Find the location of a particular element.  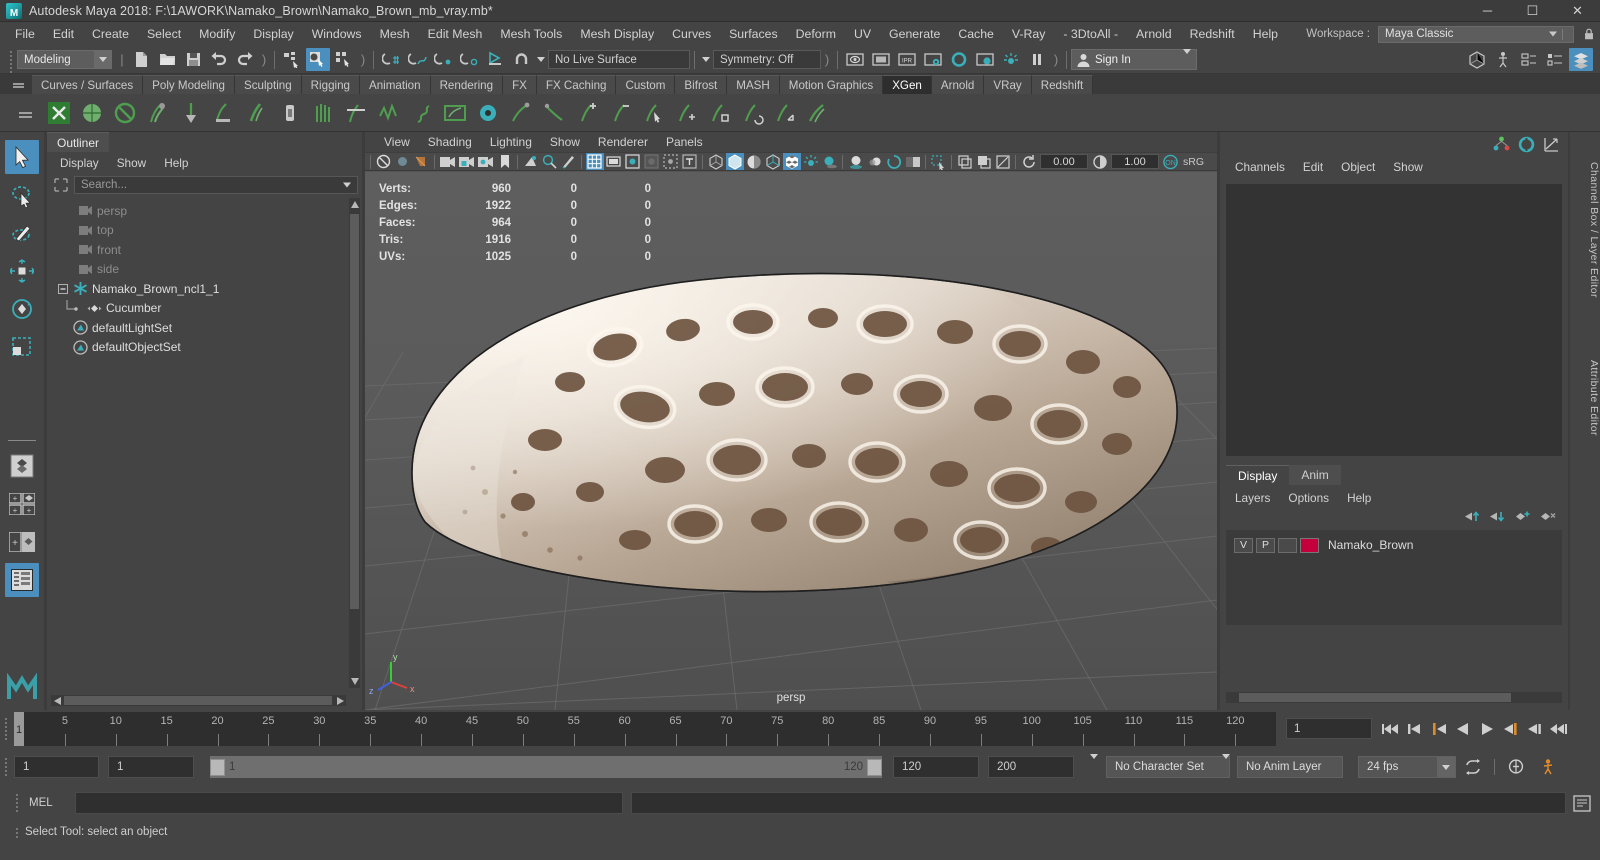

xgen-sphere-icon is located at coordinates (91, 113).